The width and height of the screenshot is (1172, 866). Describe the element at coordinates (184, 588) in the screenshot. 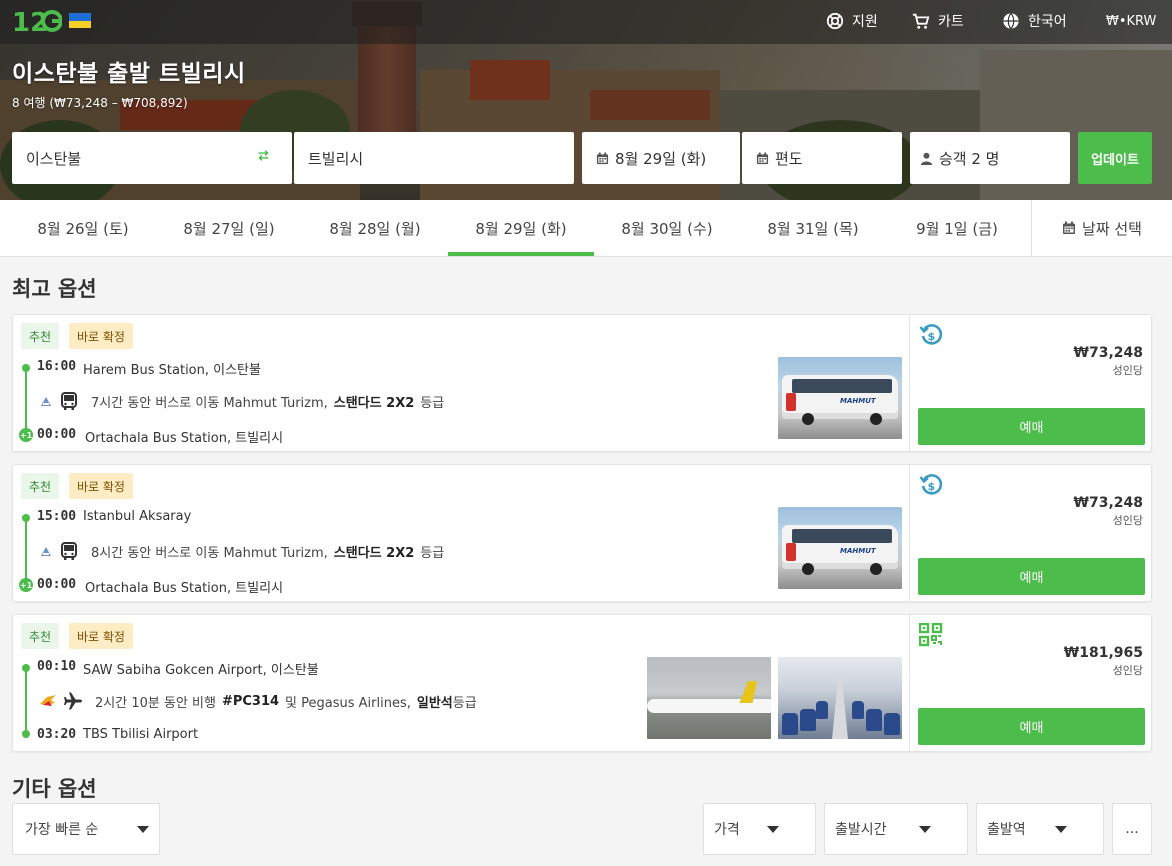

I see `arrival-station: Ortachala Bus Station, 트빌리시` at that location.